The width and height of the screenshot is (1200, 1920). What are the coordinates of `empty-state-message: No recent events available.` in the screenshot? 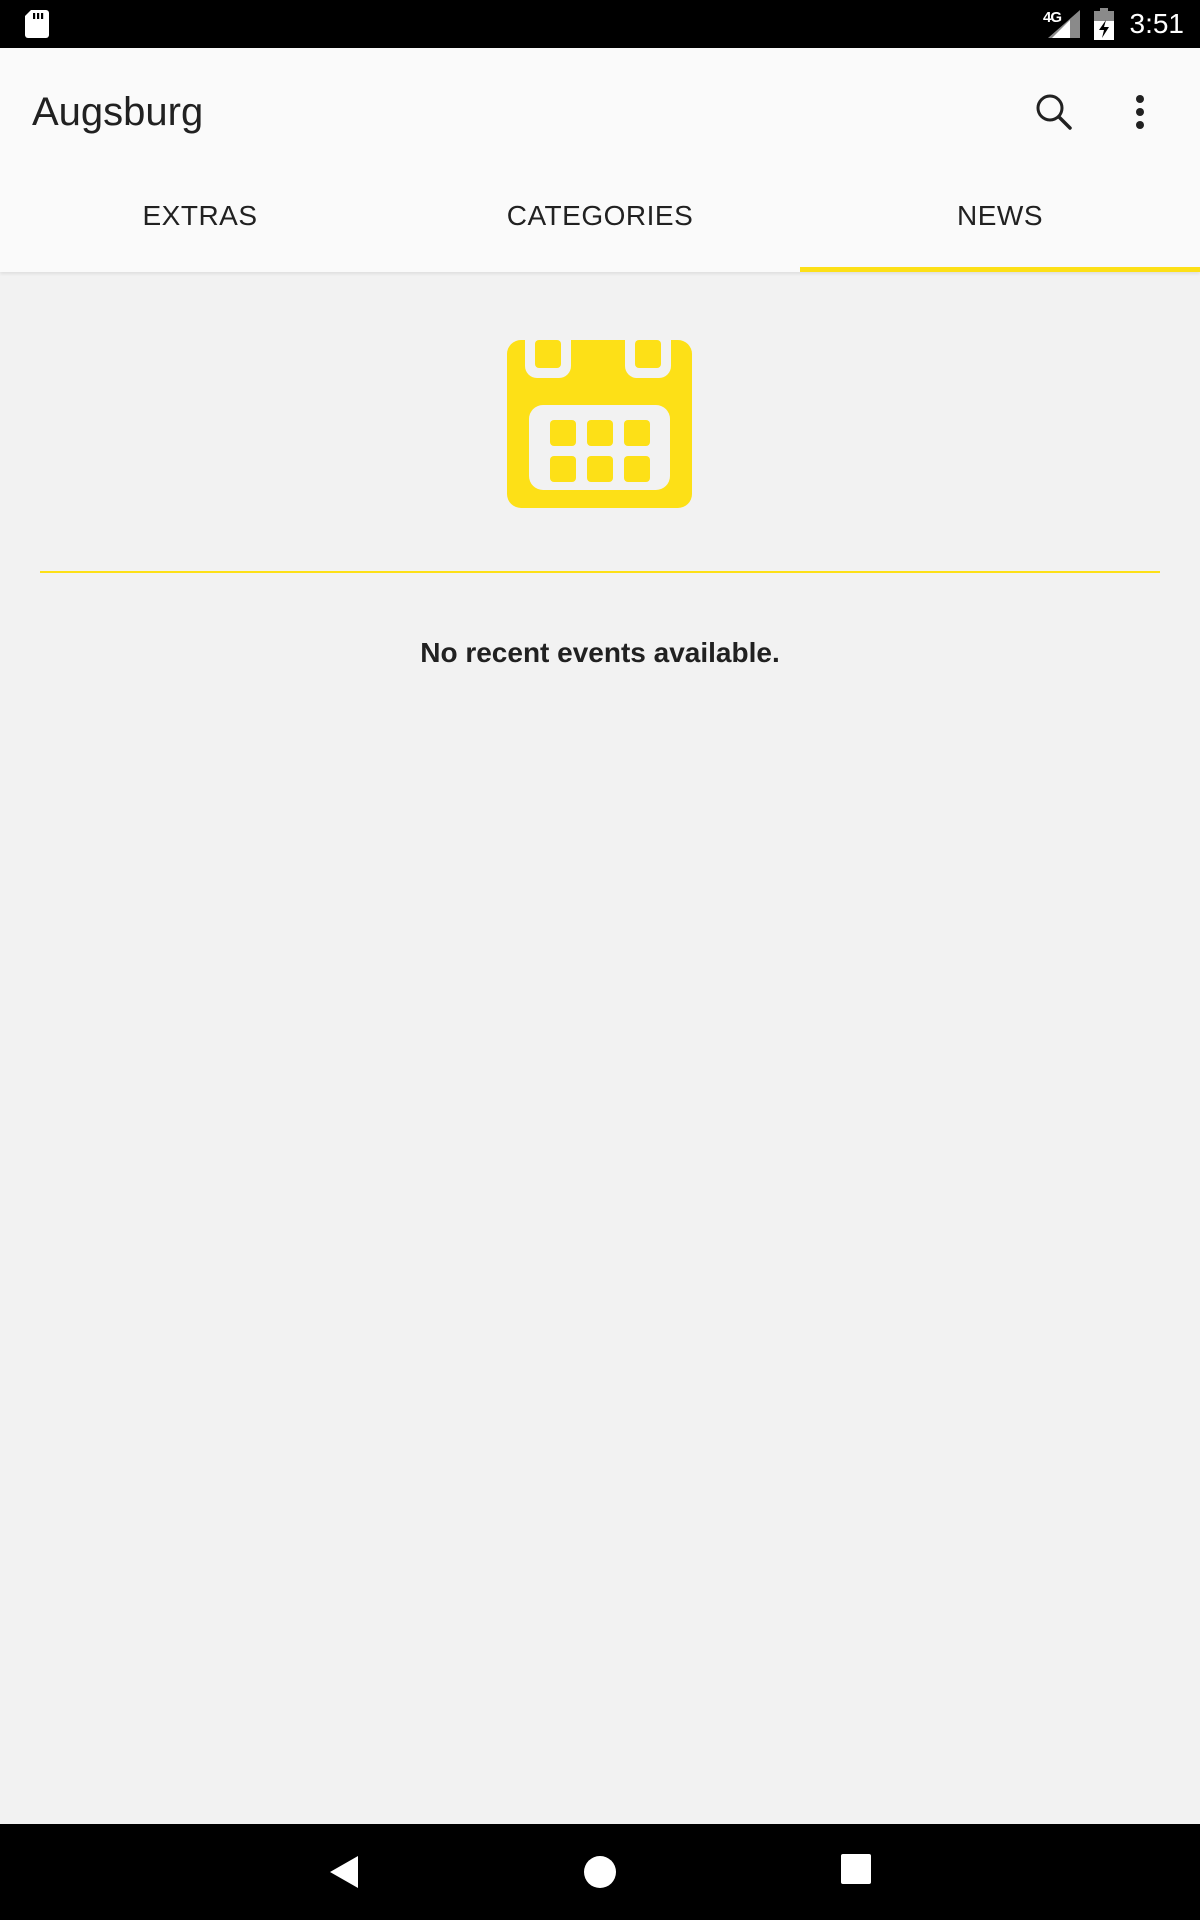 It's located at (600, 652).